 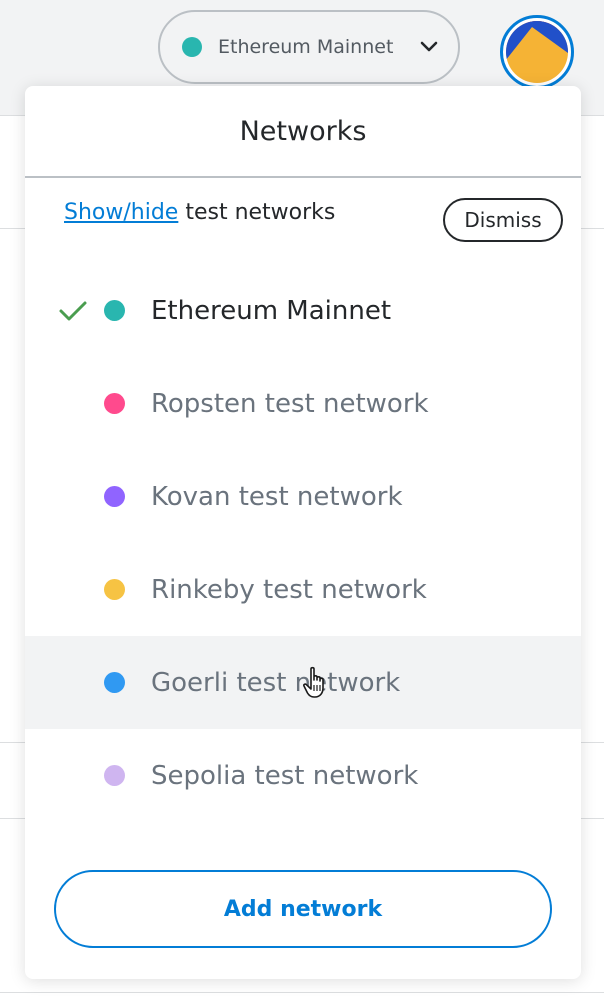 What do you see at coordinates (121, 212) in the screenshot?
I see `show-hide-link: Show/hide` at bounding box center [121, 212].